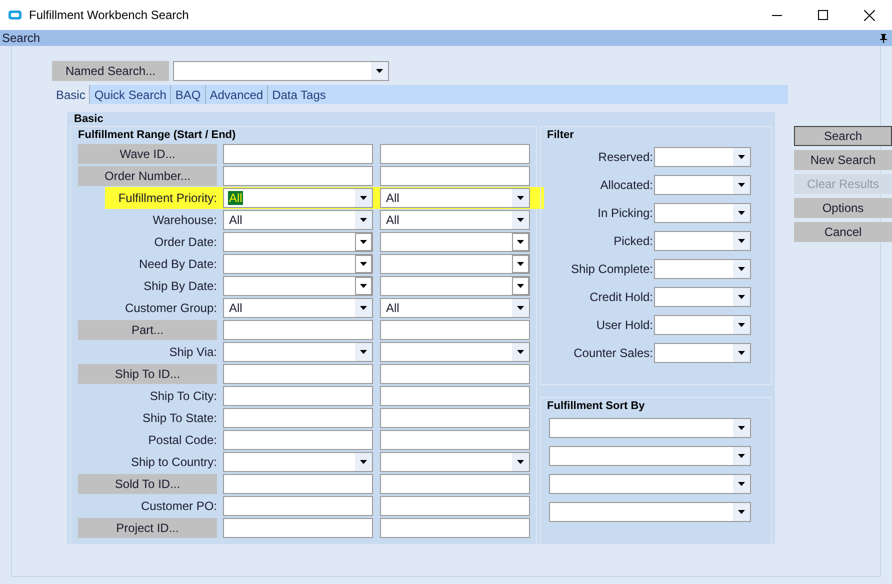 The image size is (892, 584). I want to click on field-label: Need By Date:, so click(177, 264).